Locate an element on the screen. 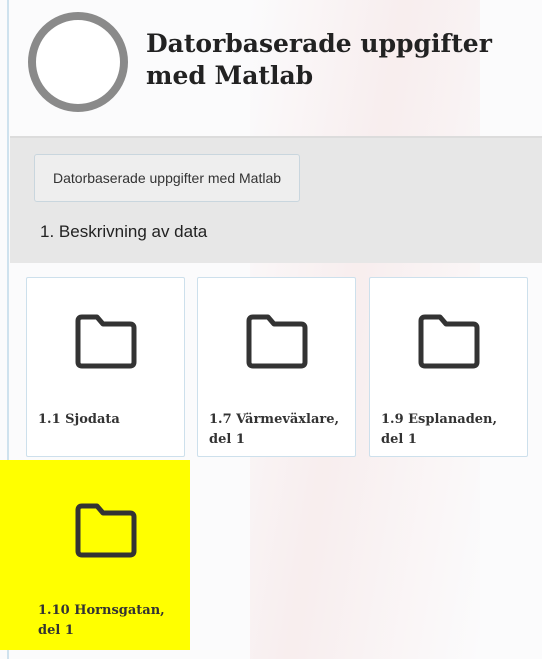 Image resolution: width=542 pixels, height=659 pixels. folder-tile: 1.1 Sjodata is located at coordinates (105, 367).